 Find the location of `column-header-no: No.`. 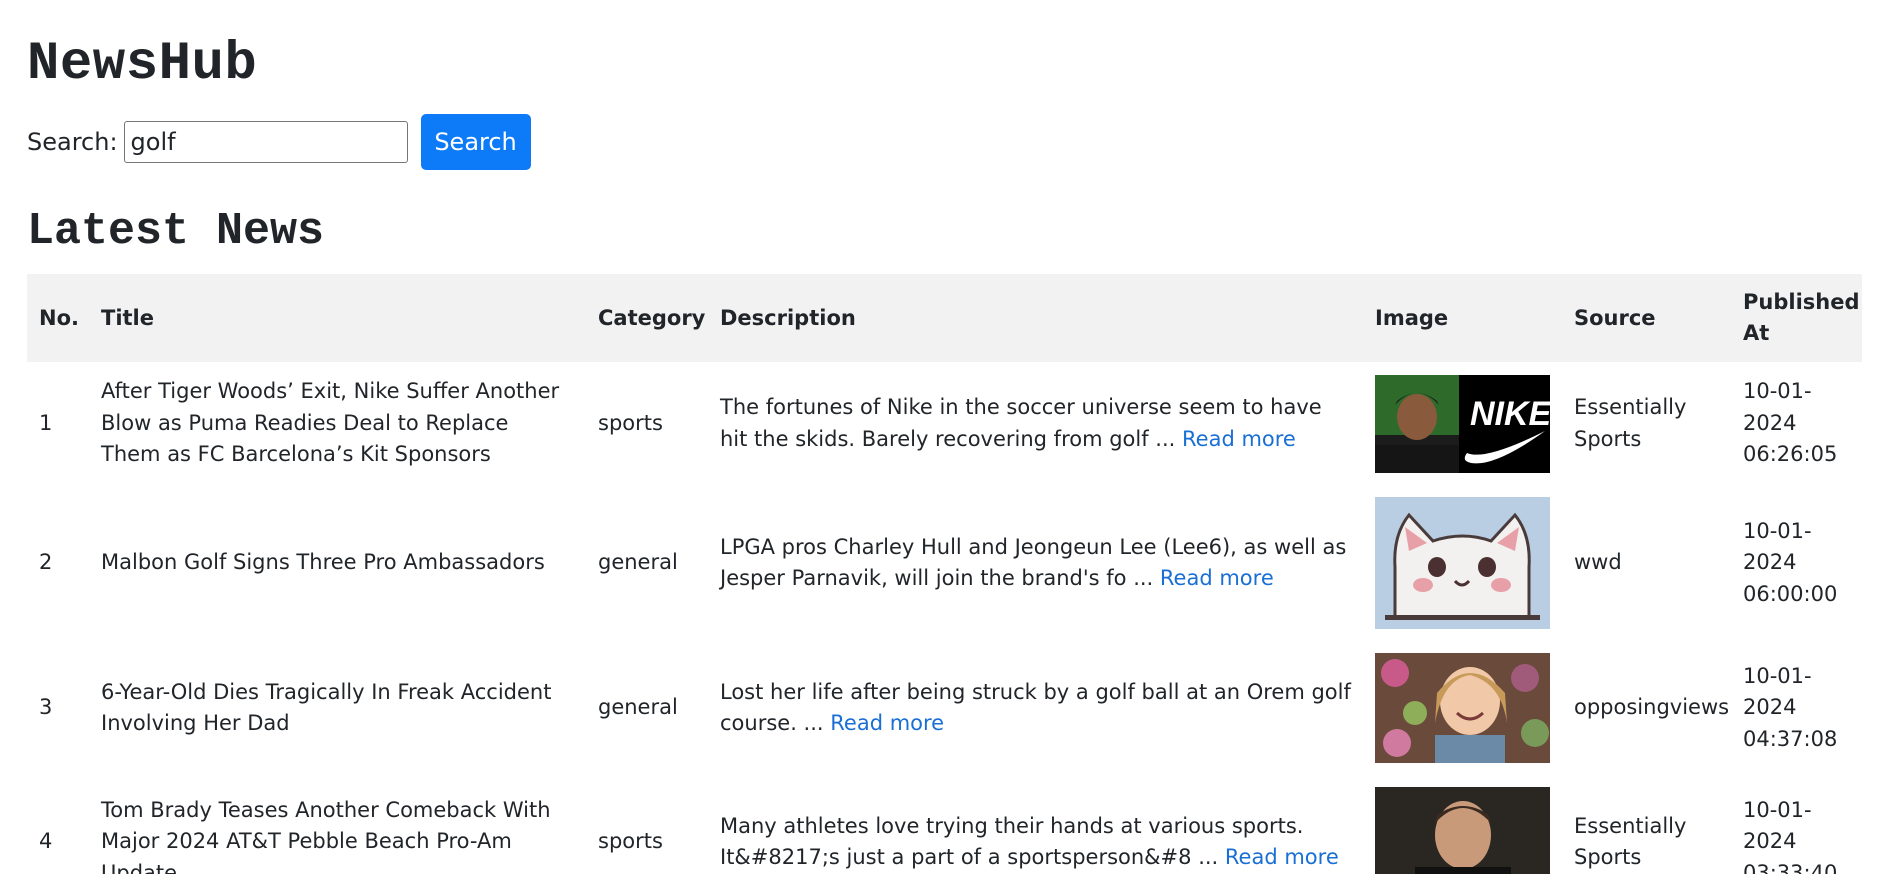

column-header-no: No. is located at coordinates (59, 317).